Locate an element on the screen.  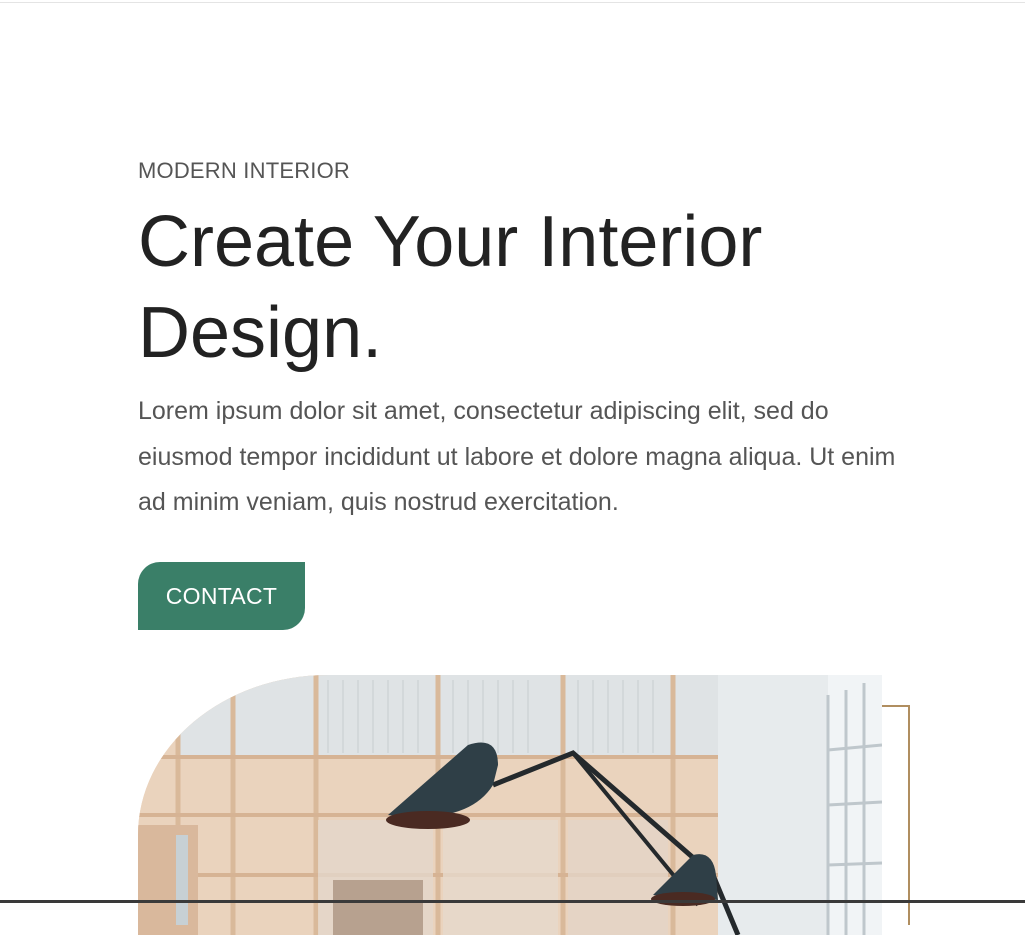
hero-title: Create Your Interior Design. is located at coordinates (450, 287).